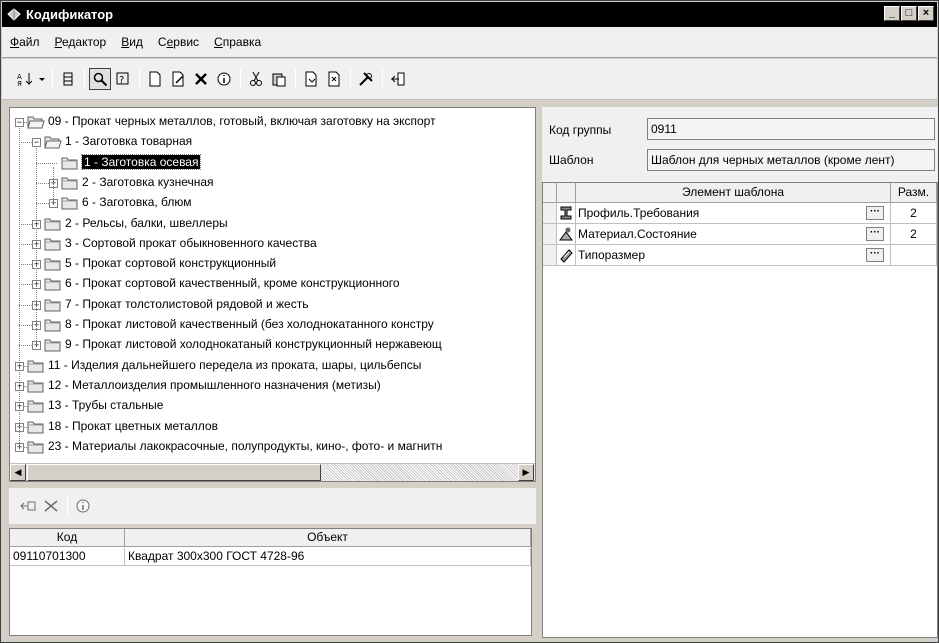  Describe the element at coordinates (36, 122) in the screenshot. I see `folder-open-icon` at that location.